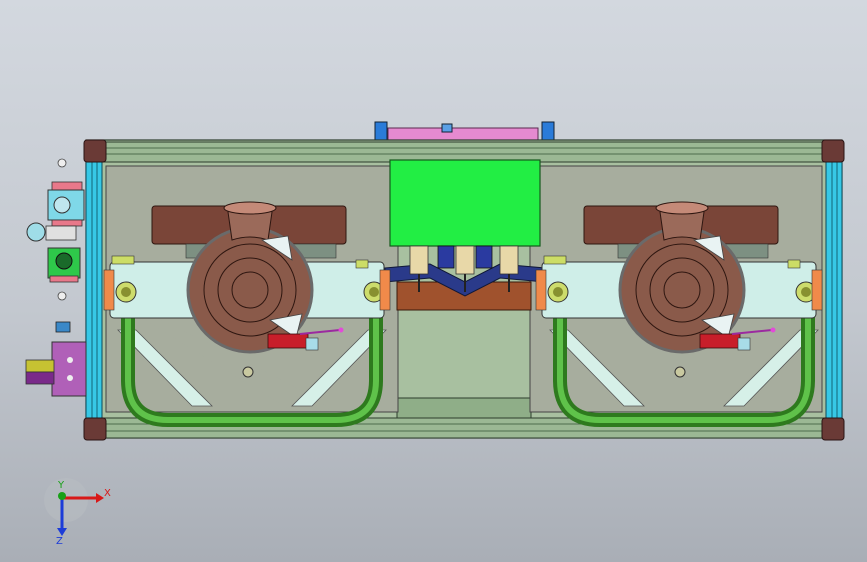 This screenshot has width=867, height=562. Describe the element at coordinates (95, 429) in the screenshot. I see `corner-block-bottom-left` at that location.